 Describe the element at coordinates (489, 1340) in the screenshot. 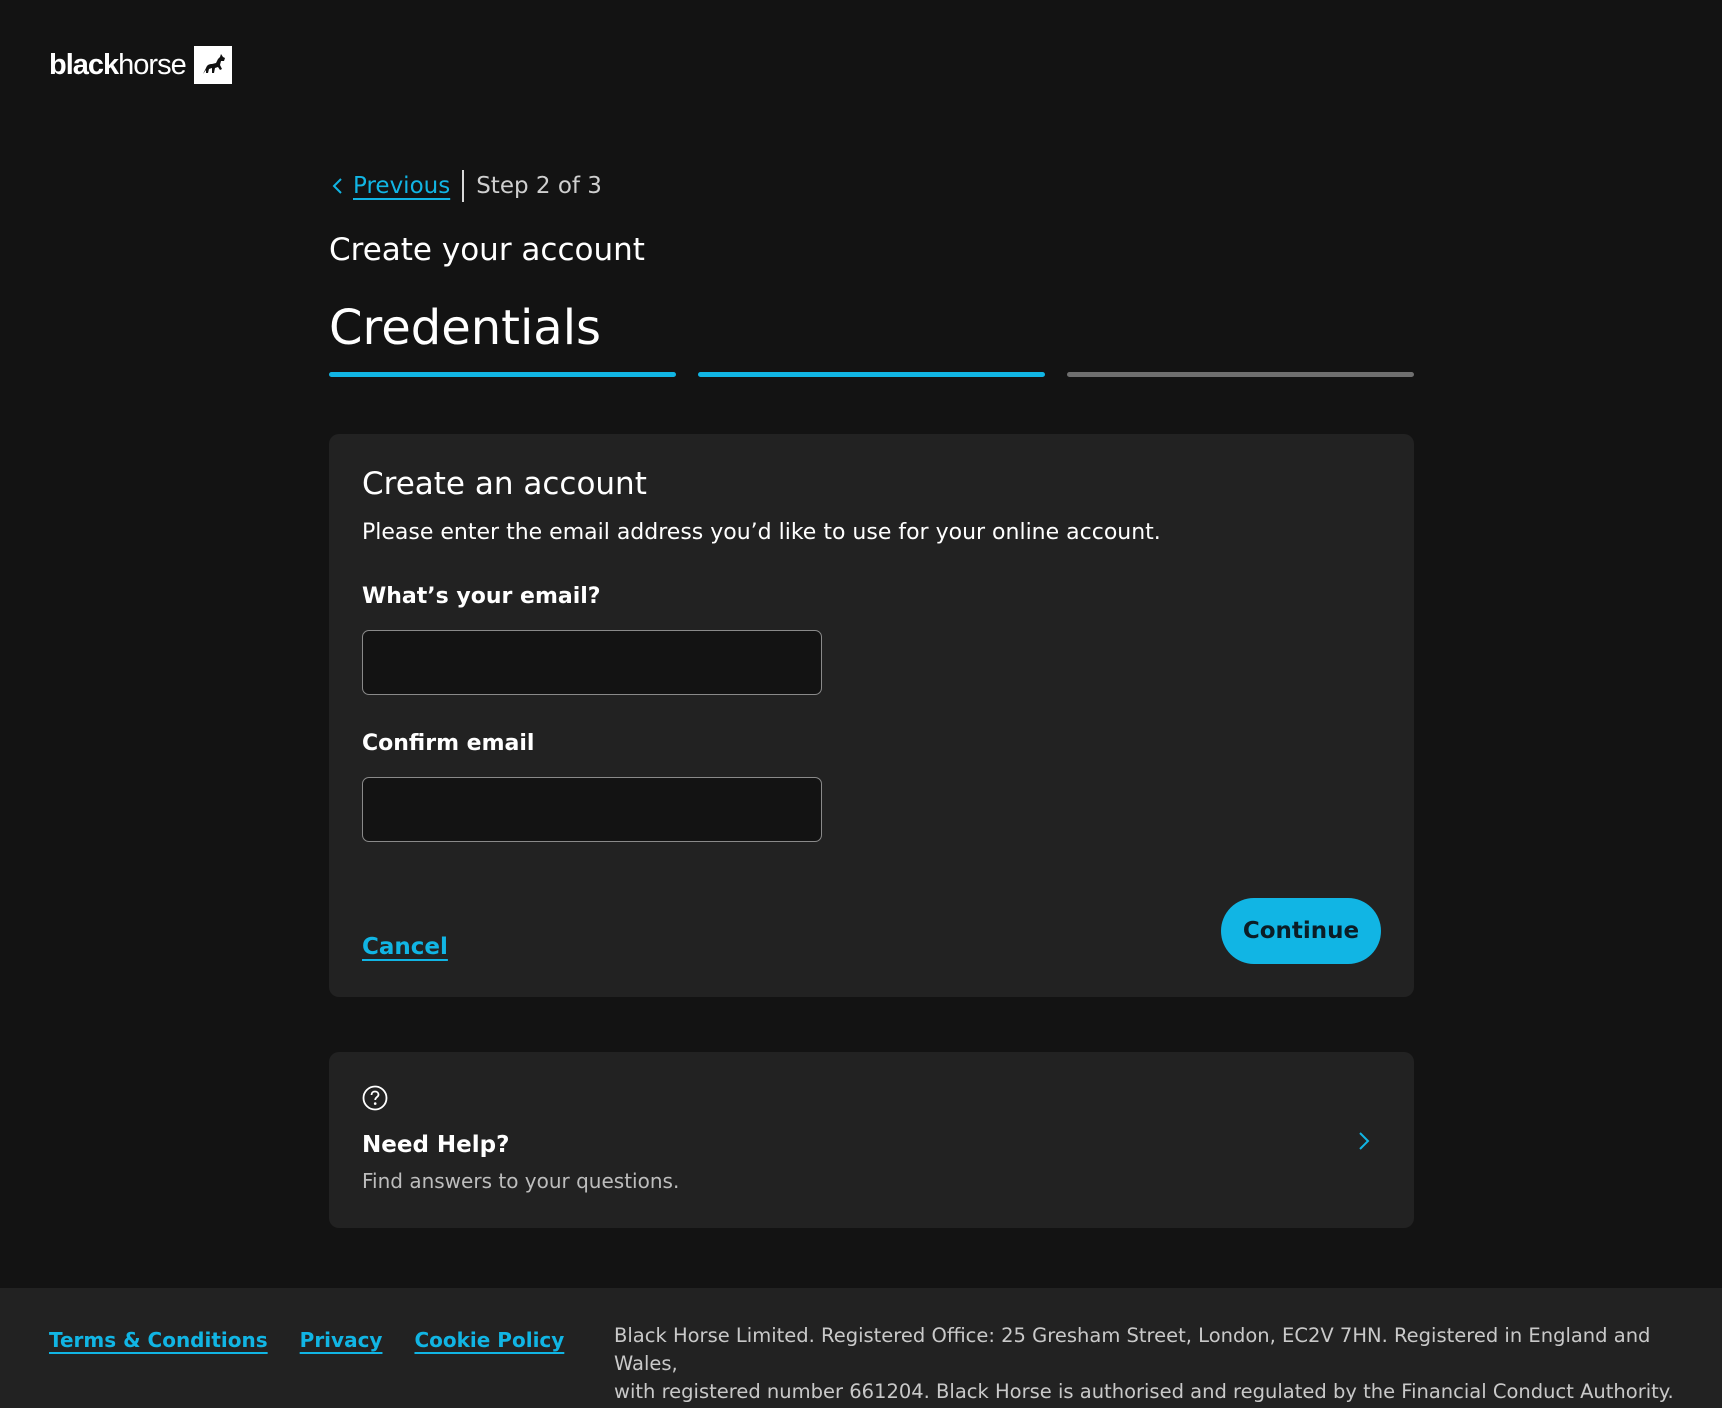

I see `cookie-policy-link: Cookie Policy` at that location.